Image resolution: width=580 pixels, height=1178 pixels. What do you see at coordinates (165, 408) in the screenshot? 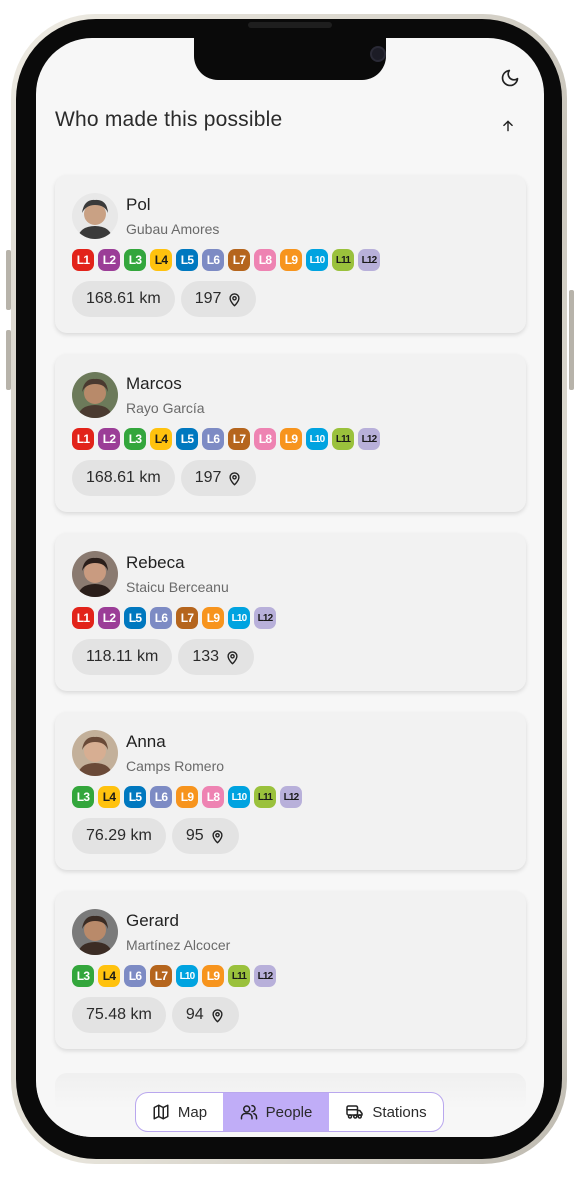
I see `person-last-name: Rayo García` at bounding box center [165, 408].